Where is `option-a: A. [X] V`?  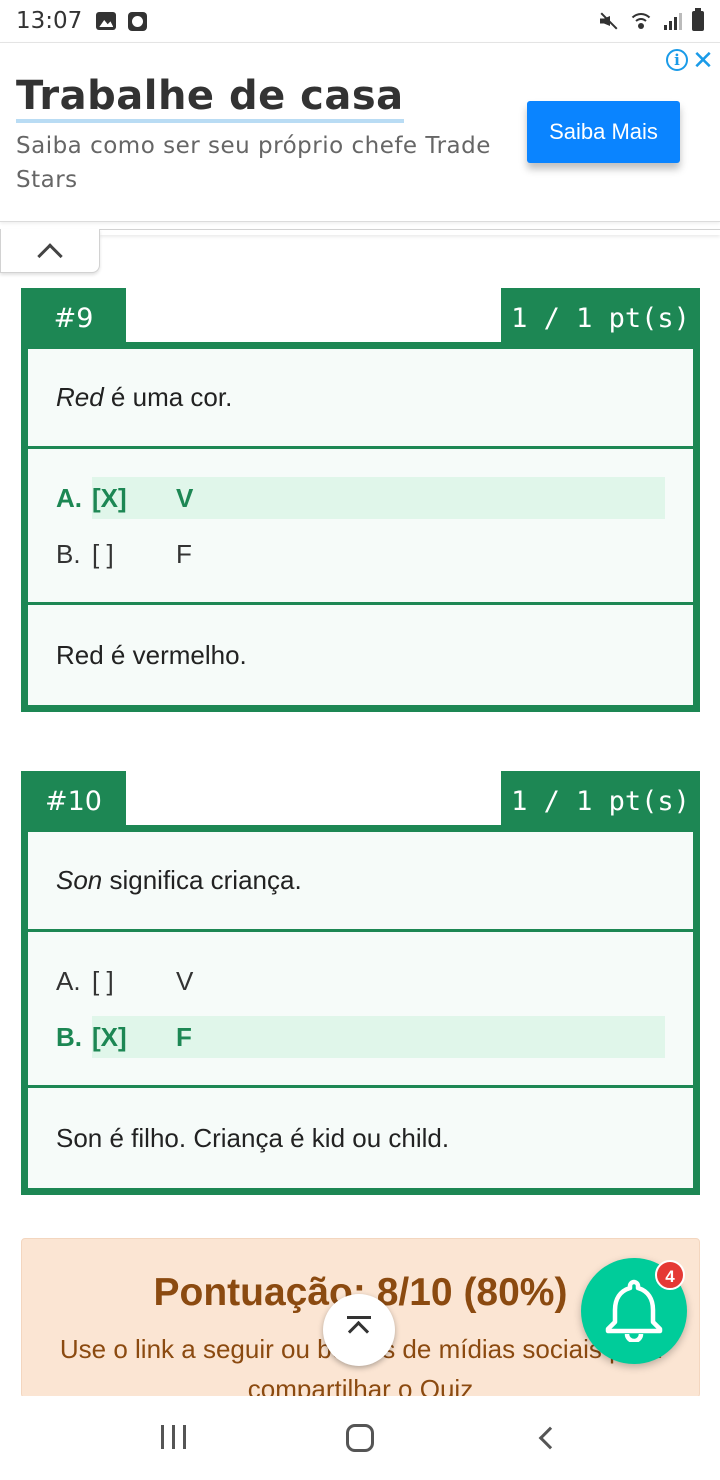
option-a: A. [X] V is located at coordinates (360, 498).